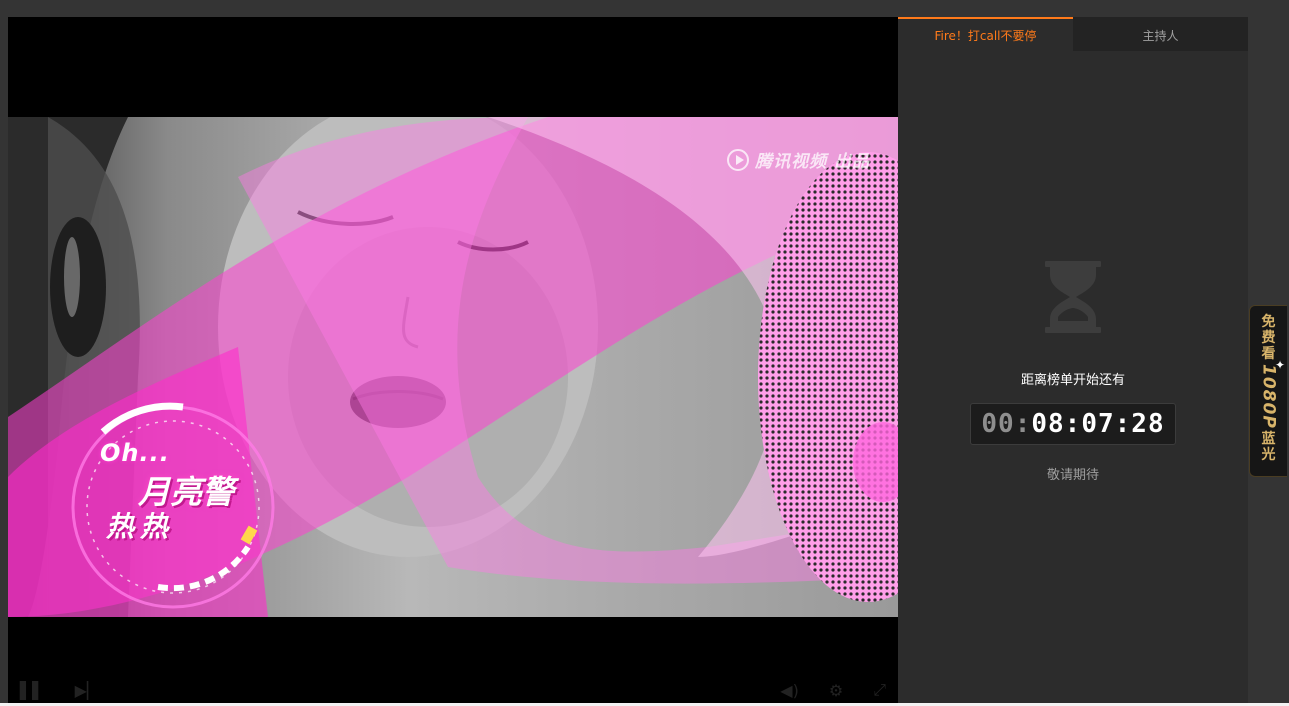  What do you see at coordinates (985, 34) in the screenshot?
I see `tab-fire-call: Fire！打call不要停` at bounding box center [985, 34].